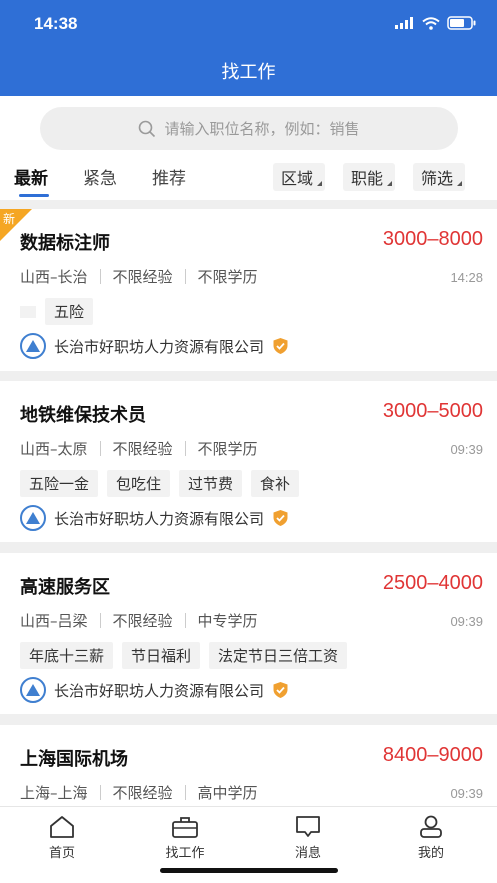  I want to click on page-title: 找工作, so click(248, 72).